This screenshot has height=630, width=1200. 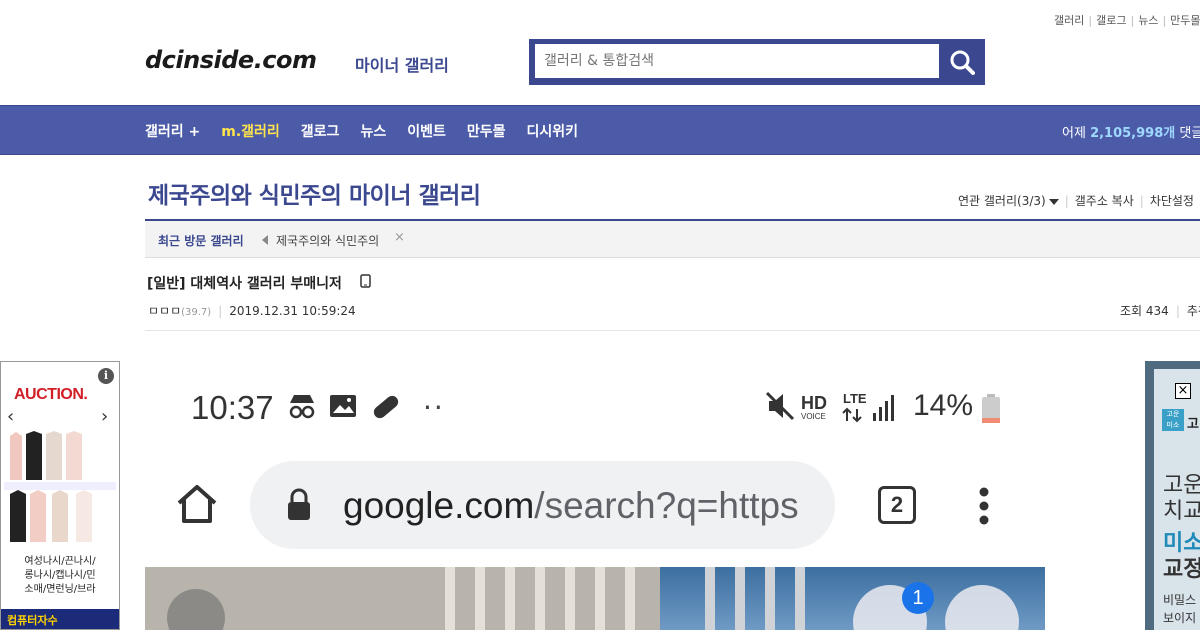 What do you see at coordinates (1189, 133) in the screenshot?
I see `stats-suffix: 댓글` at bounding box center [1189, 133].